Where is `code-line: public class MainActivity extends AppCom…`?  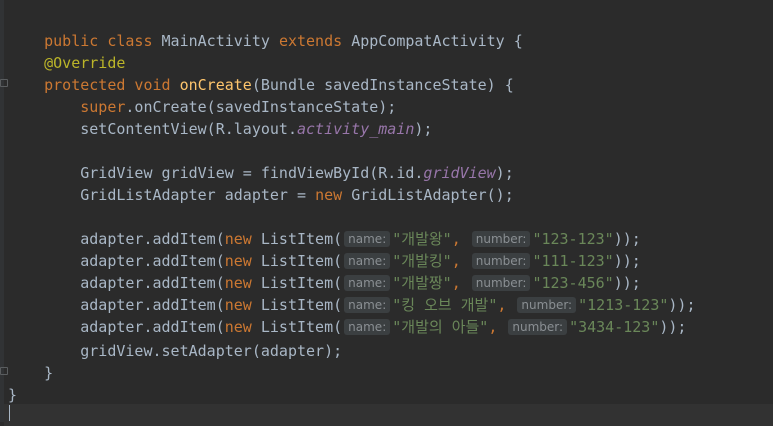 code-line: public class MainActivity extends AppCom… is located at coordinates (265, 29).